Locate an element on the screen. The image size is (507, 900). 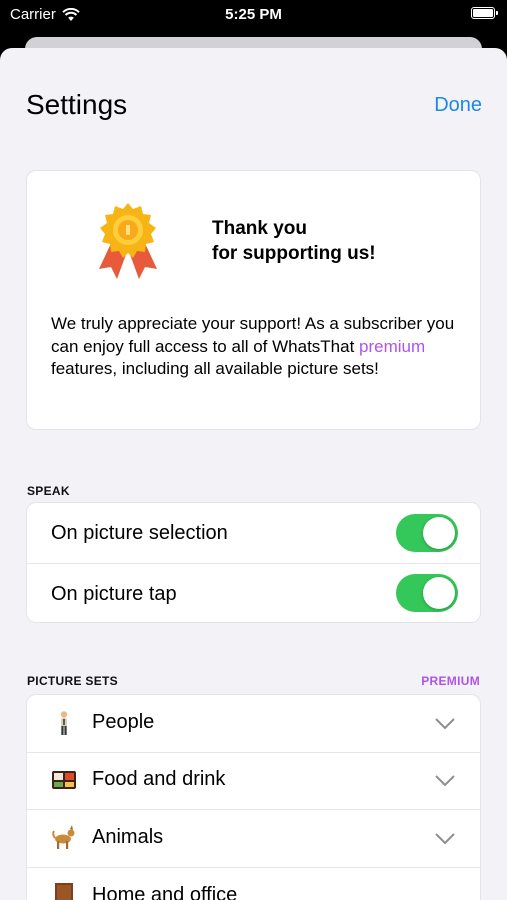
status-right is located at coordinates (484, 13).